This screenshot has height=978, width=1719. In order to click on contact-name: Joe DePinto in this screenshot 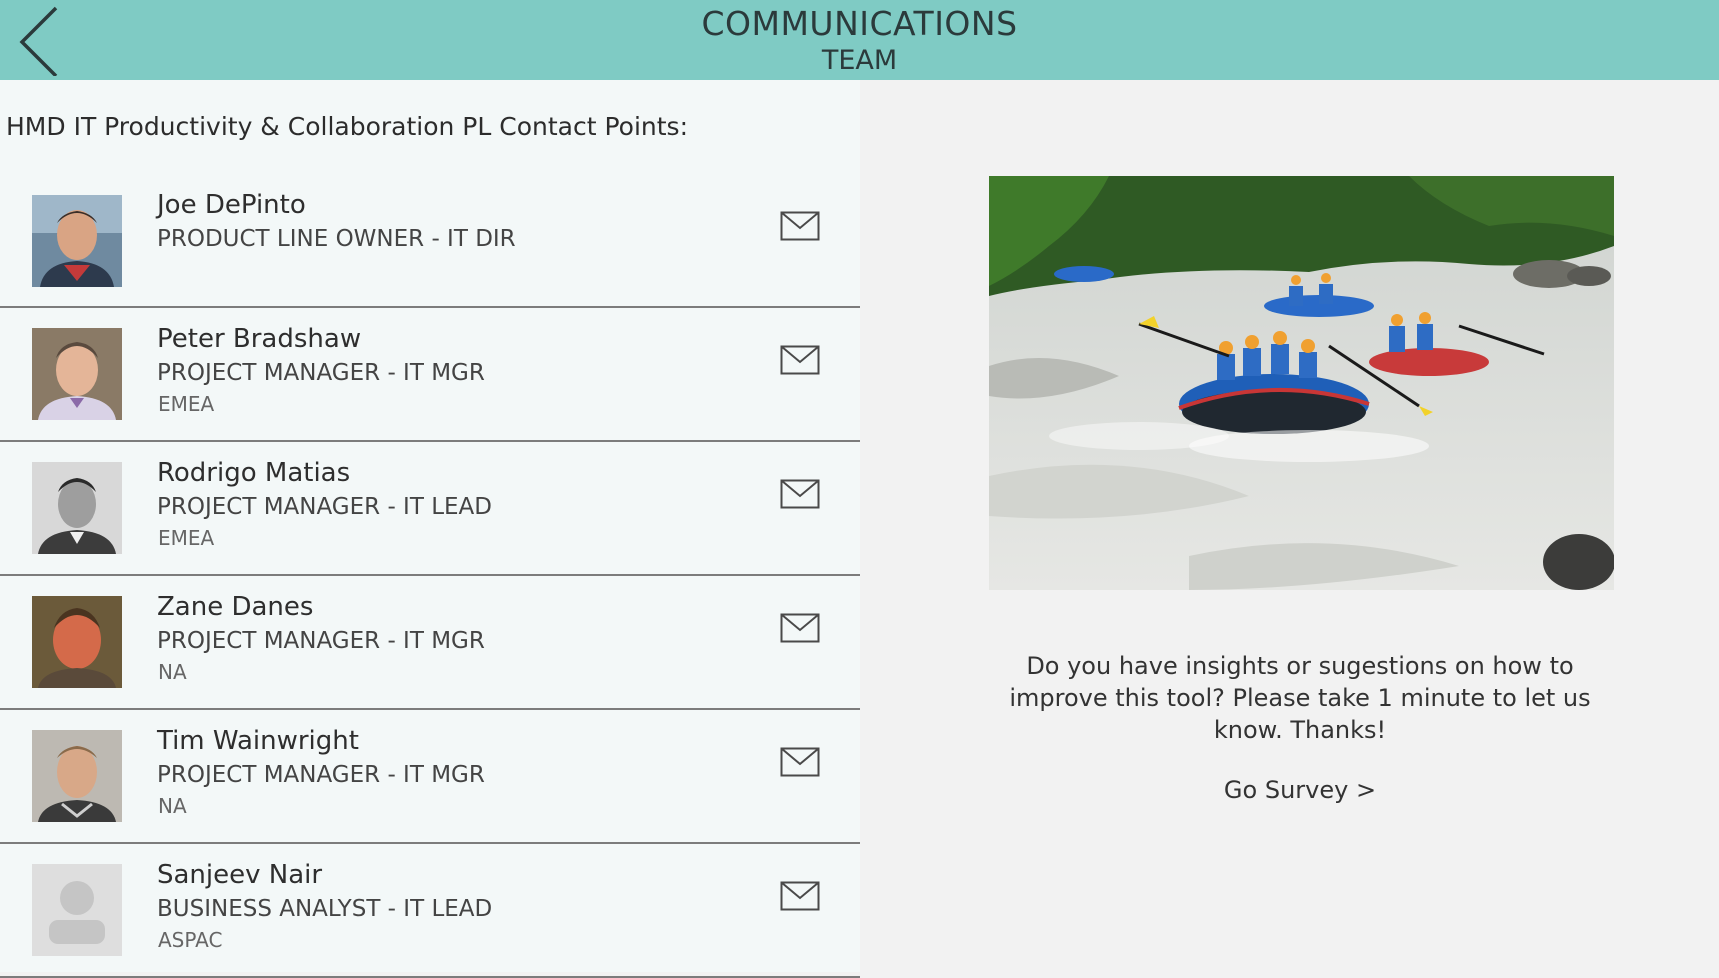, I will do `click(231, 205)`.